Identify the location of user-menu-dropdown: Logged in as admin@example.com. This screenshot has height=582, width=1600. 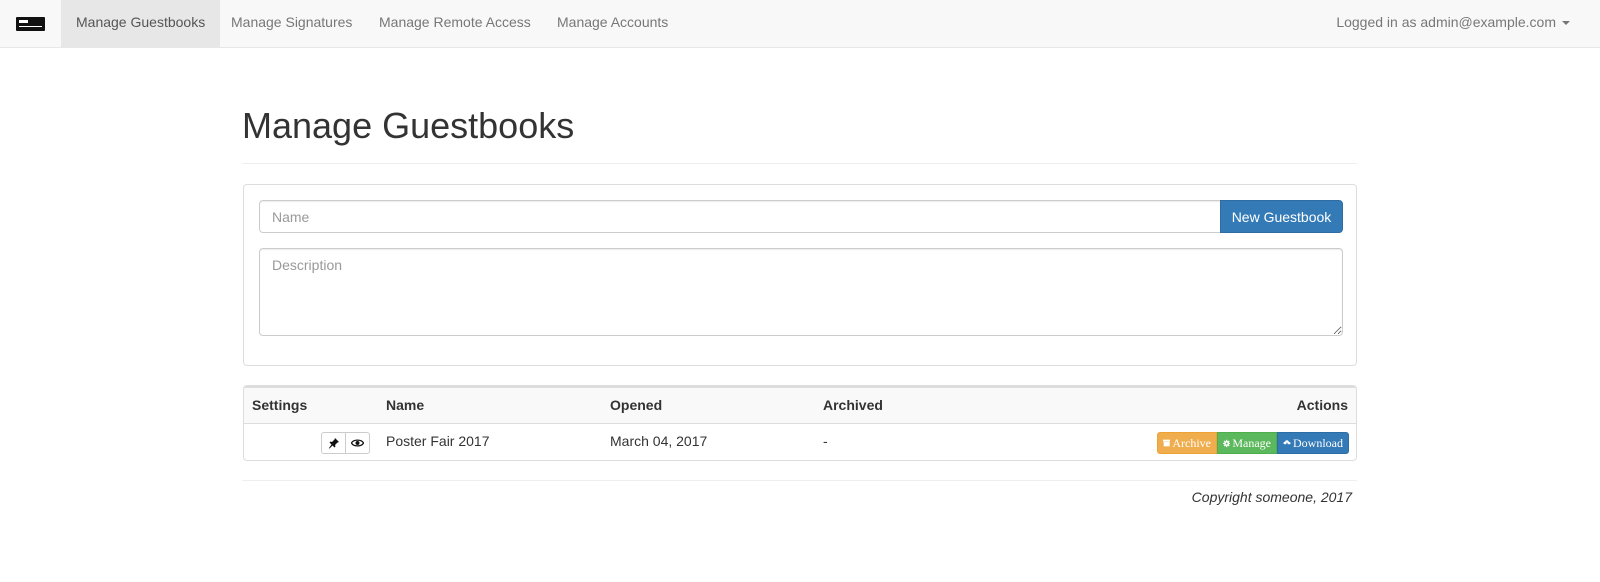
(1453, 23).